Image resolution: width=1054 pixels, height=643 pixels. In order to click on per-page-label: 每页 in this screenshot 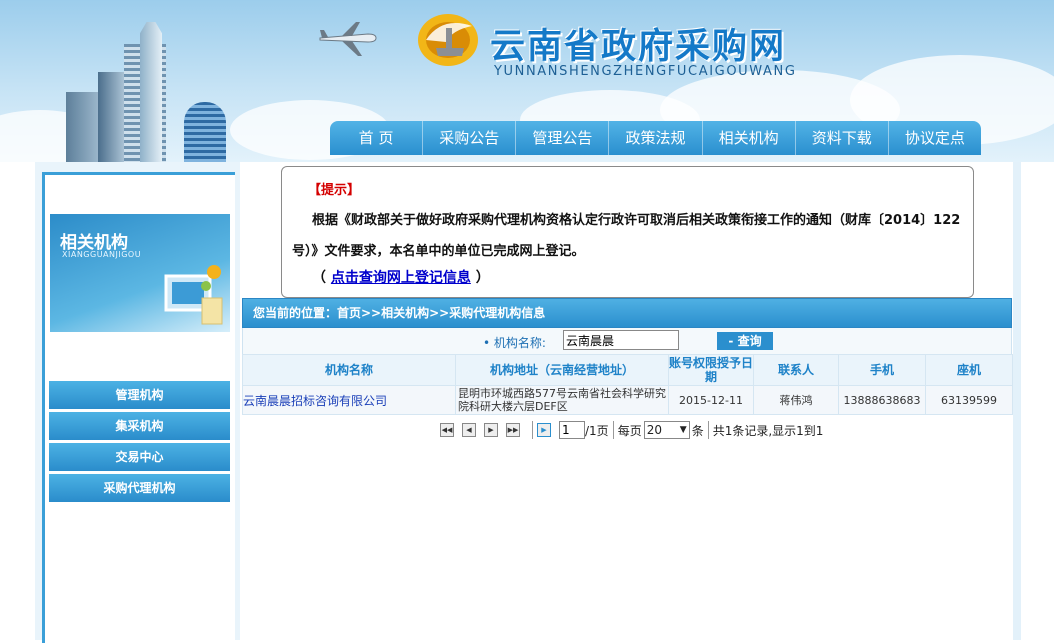, I will do `click(629, 430)`.